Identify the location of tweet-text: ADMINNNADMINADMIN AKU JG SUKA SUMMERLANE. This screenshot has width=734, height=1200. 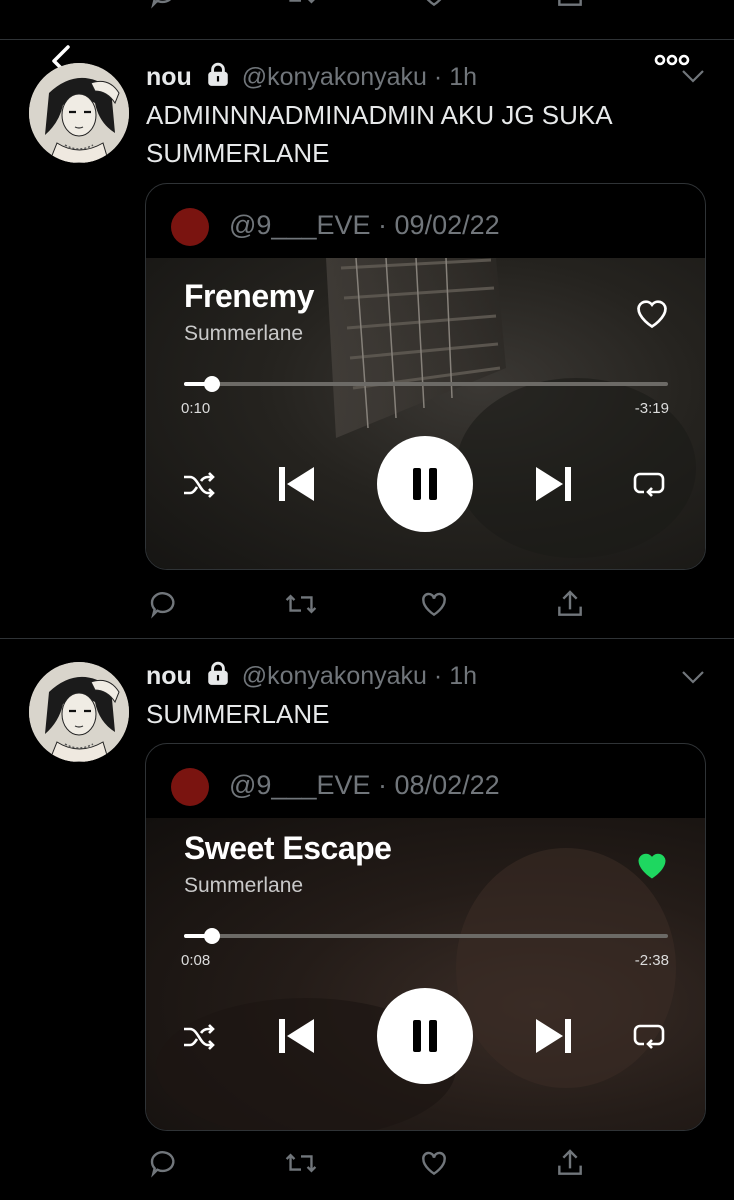
(426, 134).